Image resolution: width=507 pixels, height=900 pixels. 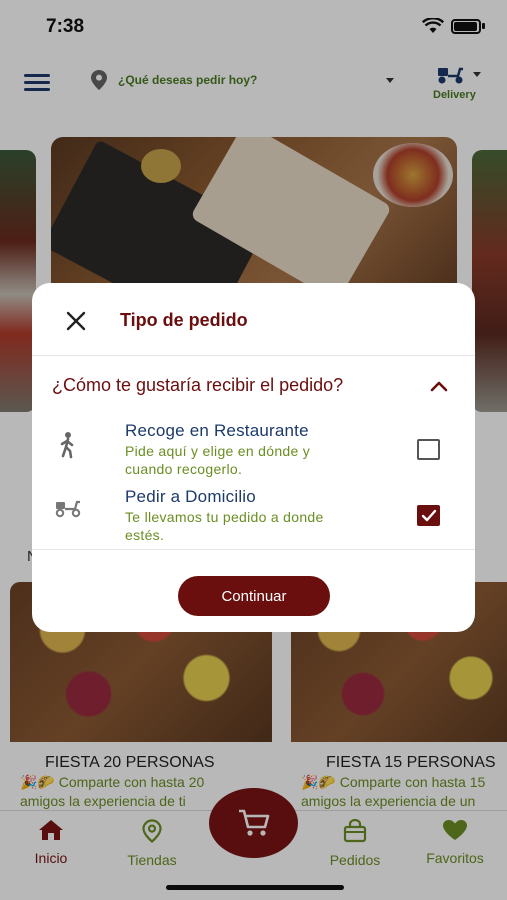 What do you see at coordinates (76, 321) in the screenshot?
I see `close-icon` at bounding box center [76, 321].